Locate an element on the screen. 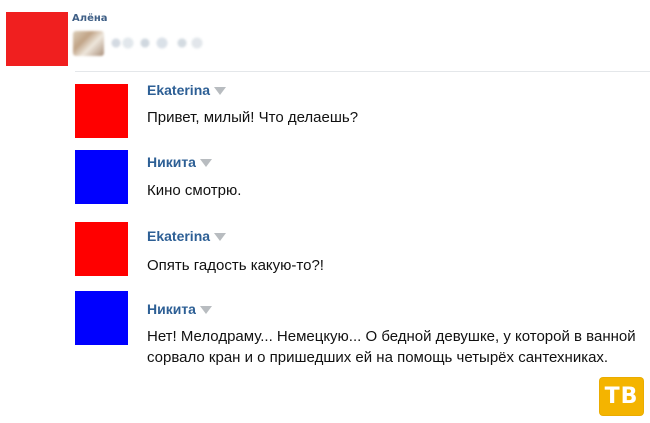 This screenshot has width=650, height=423. blurred-profile-text is located at coordinates (157, 43).